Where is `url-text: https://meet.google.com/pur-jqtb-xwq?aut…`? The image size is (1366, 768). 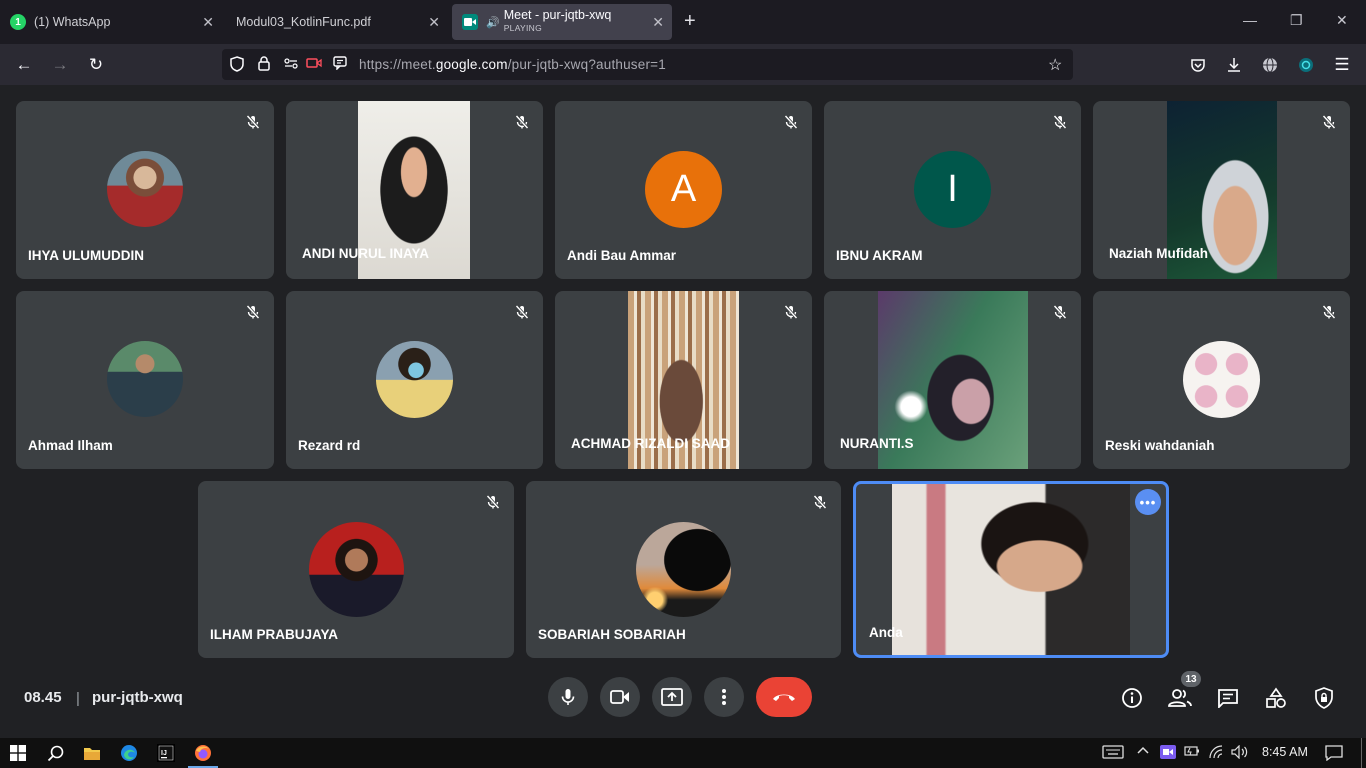
url-text: https://meet.google.com/pur-jqtb-xwq?aut… is located at coordinates (512, 64).